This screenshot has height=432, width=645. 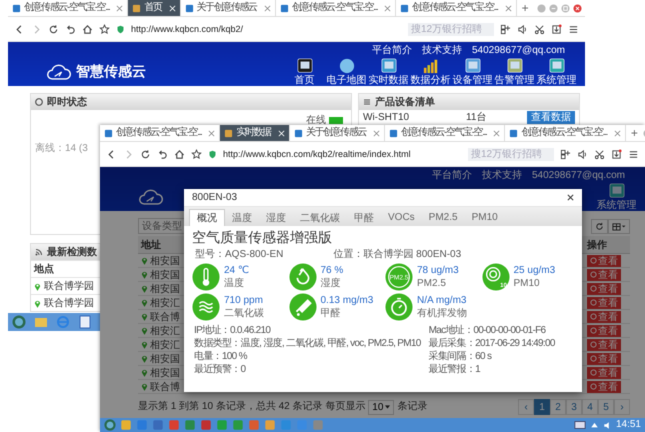 What do you see at coordinates (237, 270) in the screenshot?
I see `metric-value: 24 ℃` at bounding box center [237, 270].